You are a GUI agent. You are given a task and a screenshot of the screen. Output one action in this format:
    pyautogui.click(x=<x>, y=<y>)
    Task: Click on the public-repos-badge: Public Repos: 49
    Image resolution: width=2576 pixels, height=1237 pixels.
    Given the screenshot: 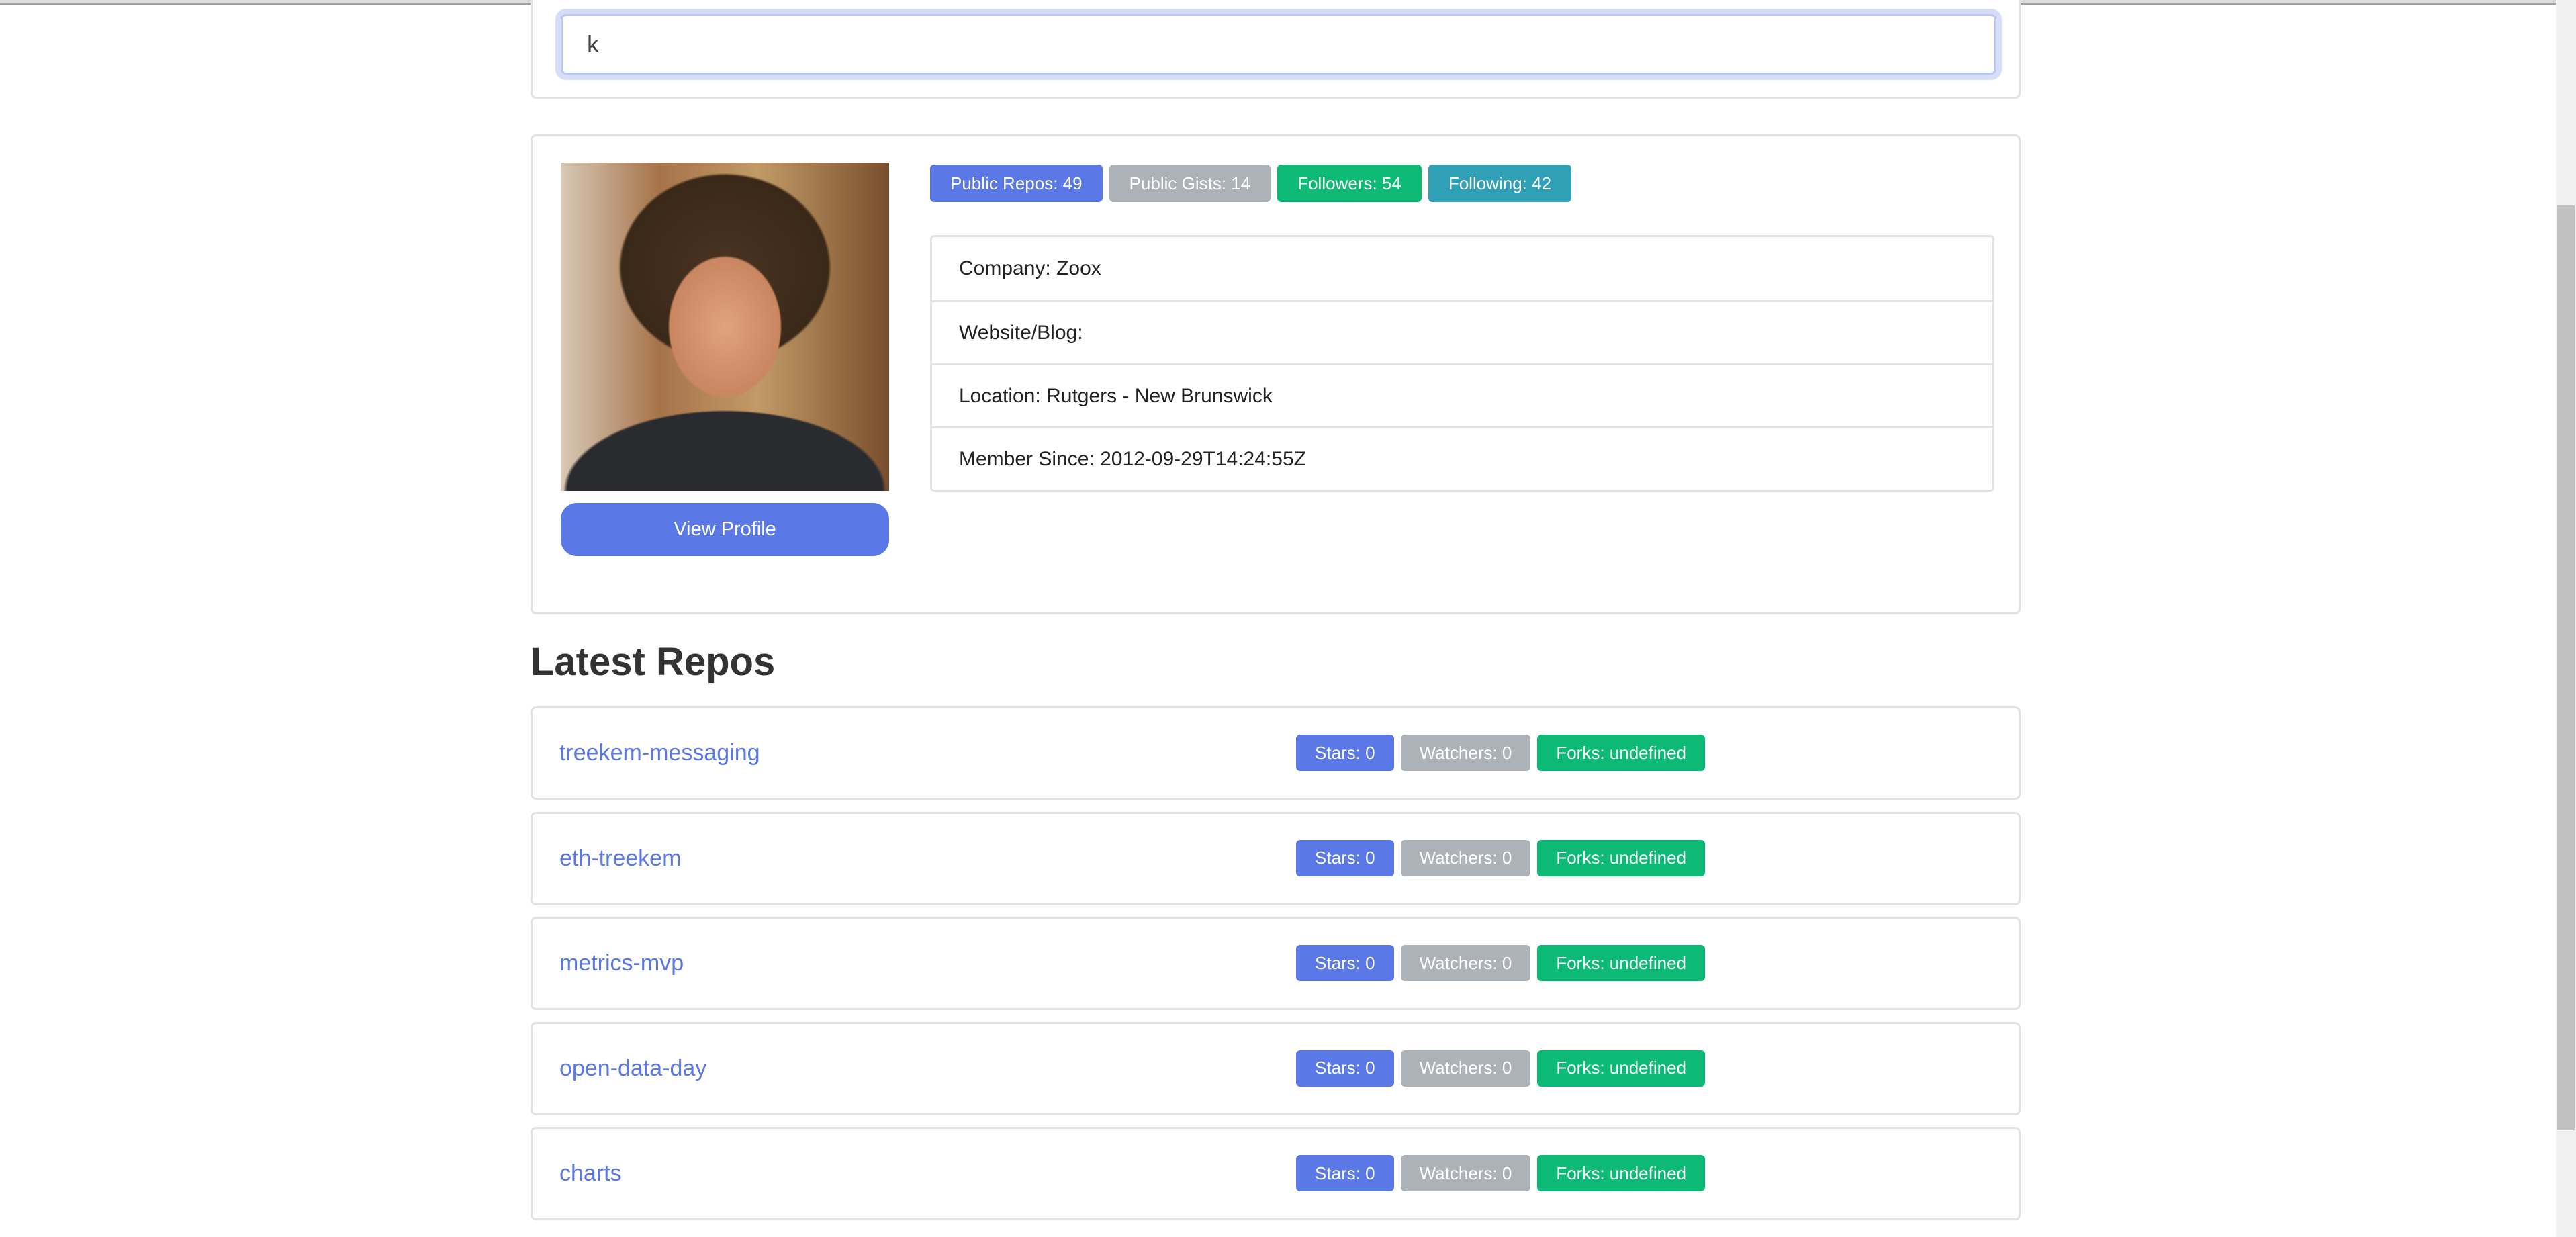 What is the action you would take?
    pyautogui.click(x=1016, y=183)
    